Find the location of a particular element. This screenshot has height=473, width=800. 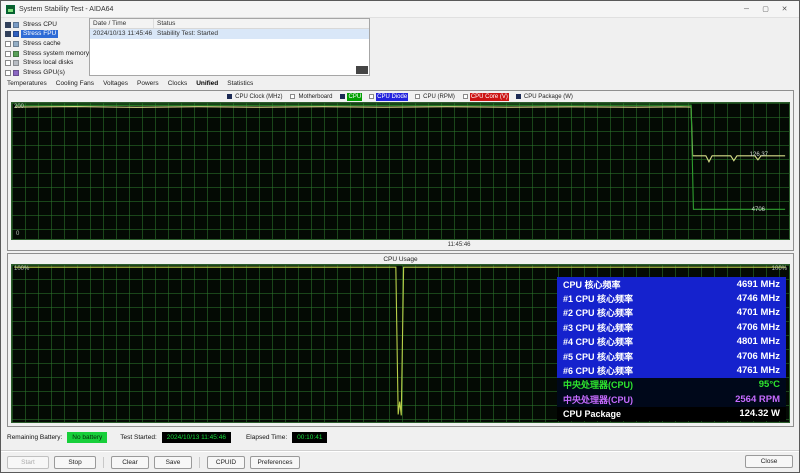

cpu-clock-value-label: 4706 is located at coordinates (758, 210).